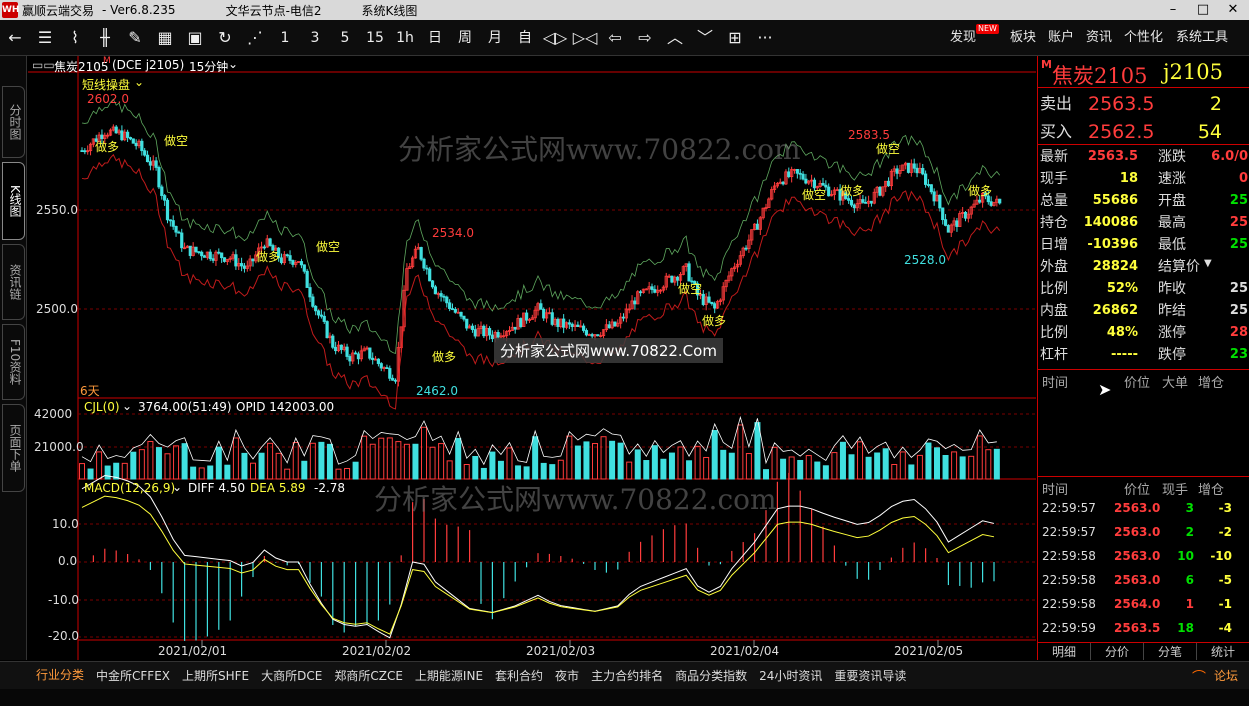 The height and width of the screenshot is (706, 1249). I want to click on market-tab-shfe: 上期所SHFE, so click(215, 676).